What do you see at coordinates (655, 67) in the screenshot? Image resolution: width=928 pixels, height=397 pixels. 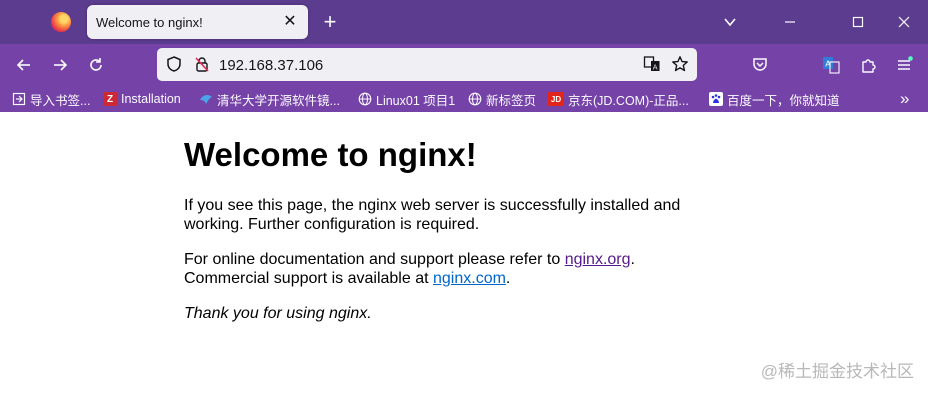 I see `svg-text: A` at bounding box center [655, 67].